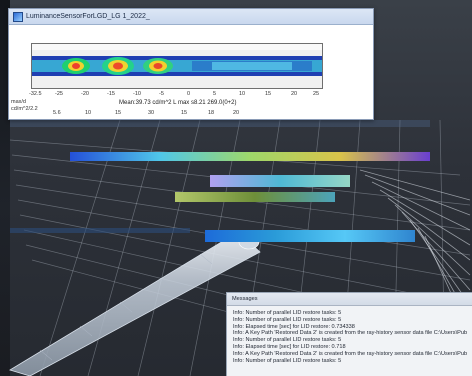 The width and height of the screenshot is (472, 376). I want to click on luminance-heatmap, so click(177, 66).